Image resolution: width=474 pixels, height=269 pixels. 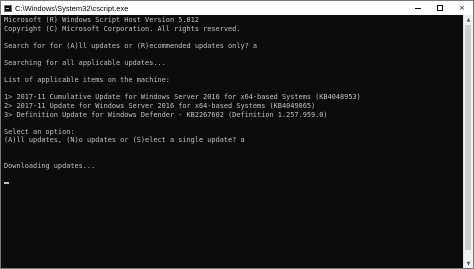 I want to click on maximize-button, so click(x=440, y=8).